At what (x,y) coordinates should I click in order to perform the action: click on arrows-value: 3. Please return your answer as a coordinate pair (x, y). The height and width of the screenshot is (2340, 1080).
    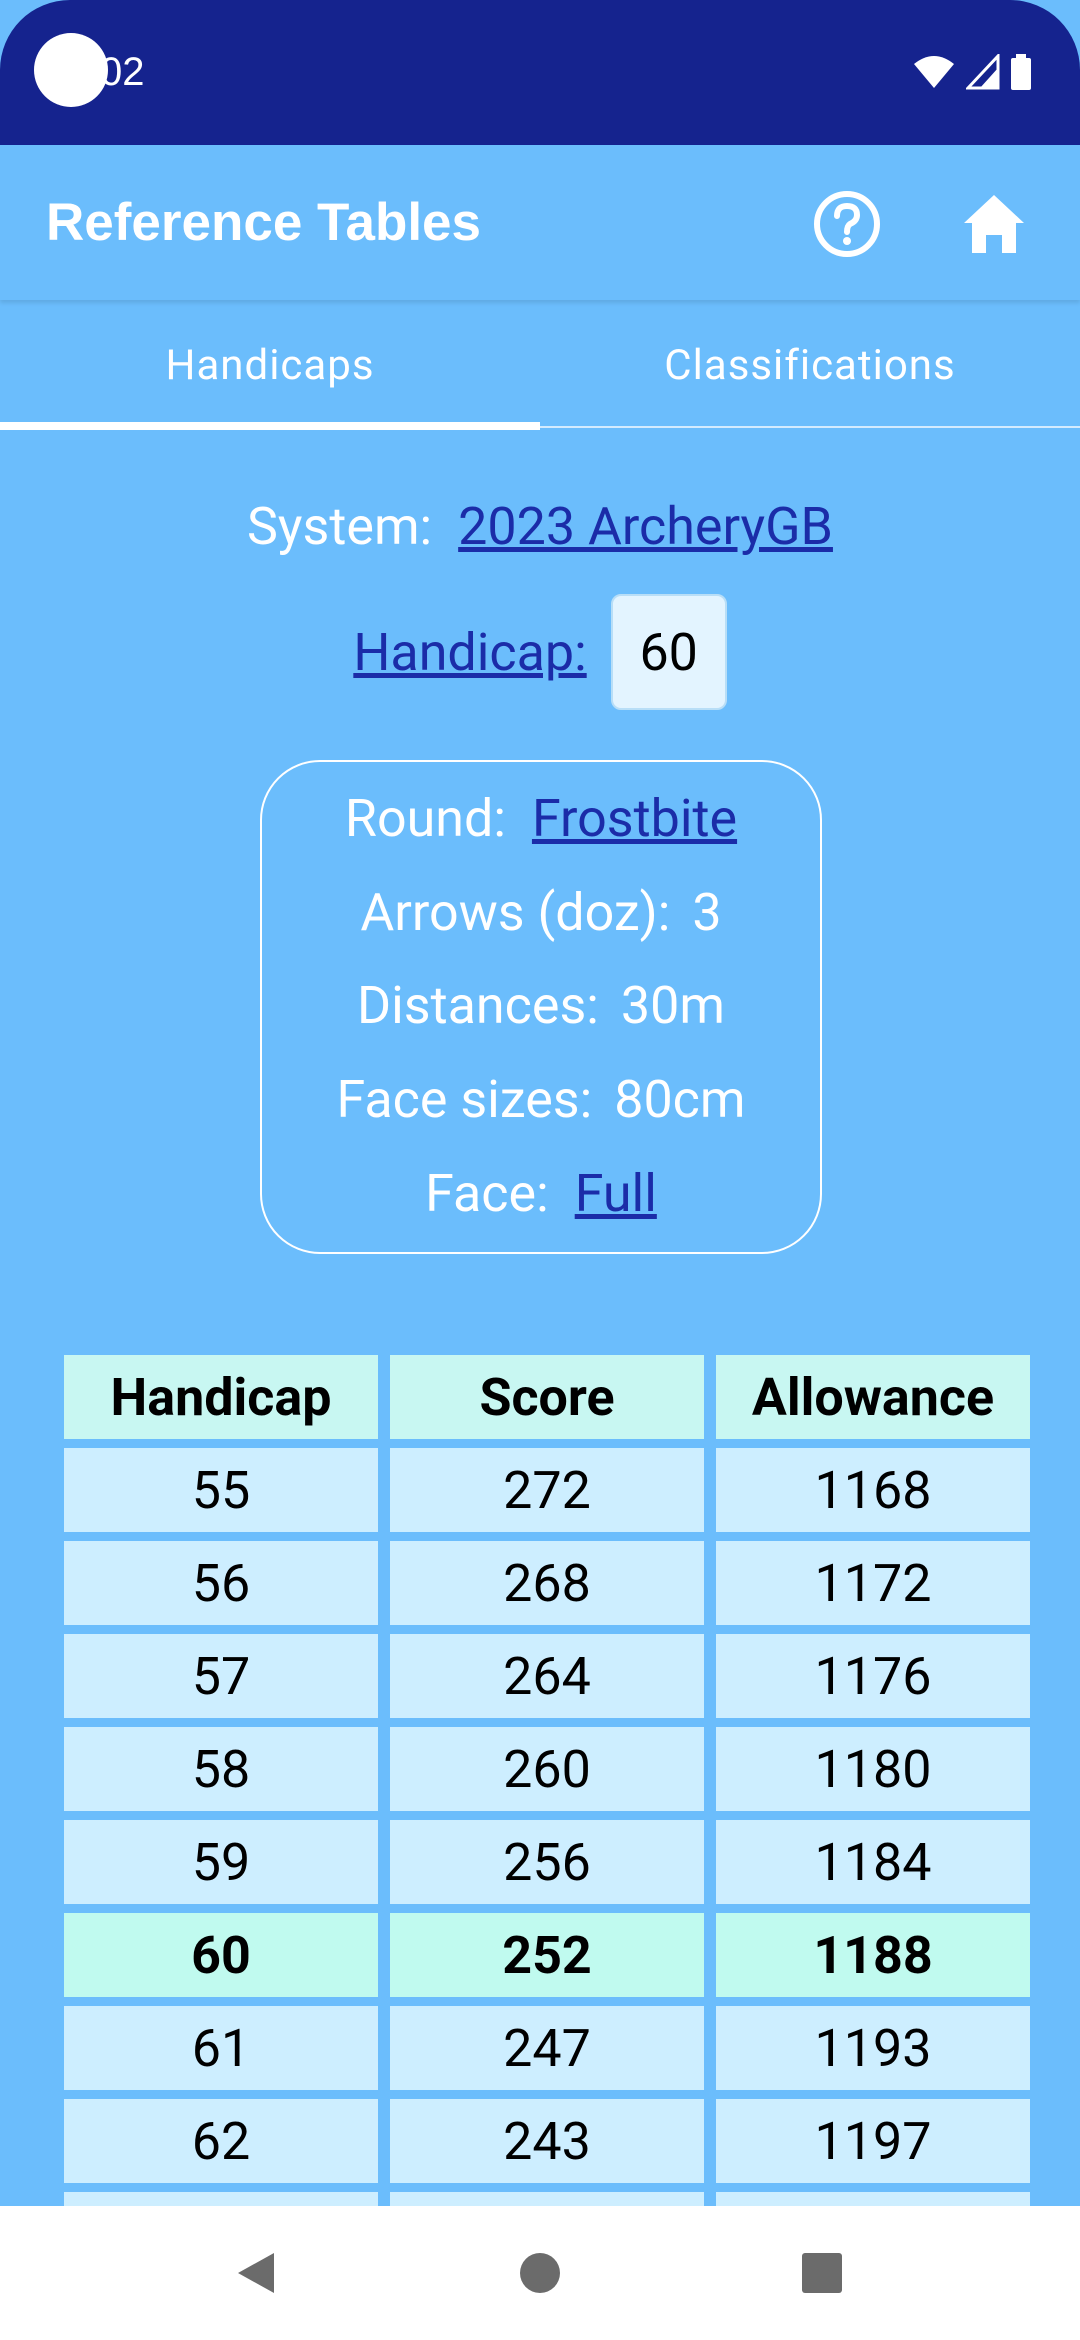
    Looking at the image, I should click on (707, 912).